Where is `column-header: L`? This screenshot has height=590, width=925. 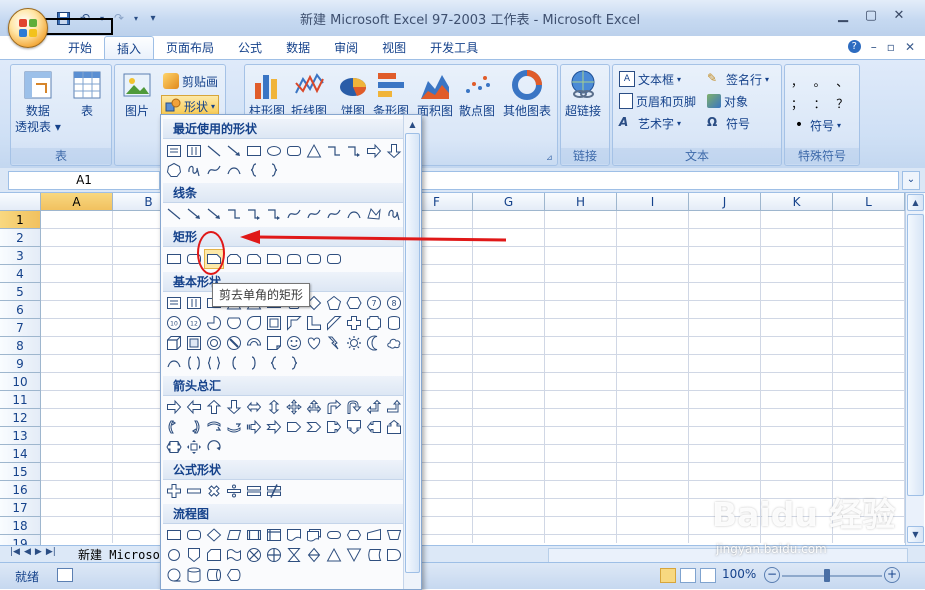
column-header: L is located at coordinates (869, 202).